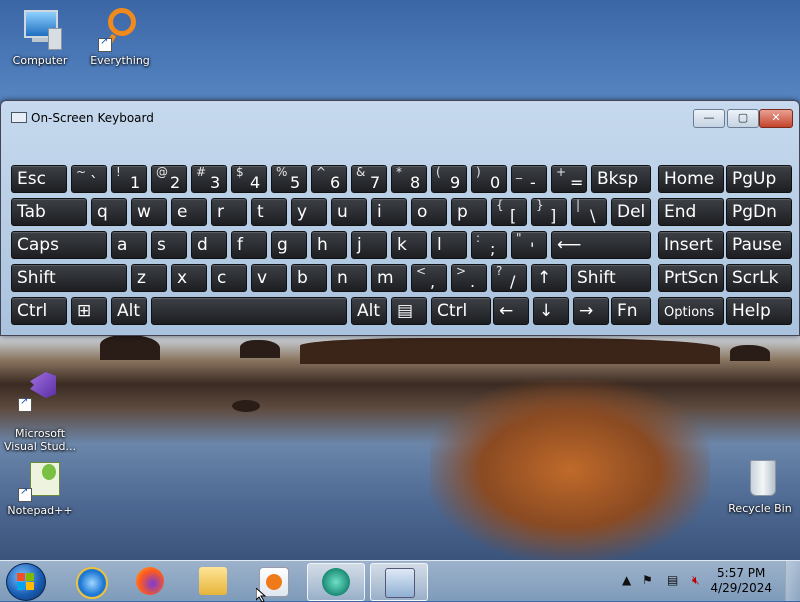  Describe the element at coordinates (691, 278) in the screenshot. I see `key-prtscn: PrtScn` at that location.